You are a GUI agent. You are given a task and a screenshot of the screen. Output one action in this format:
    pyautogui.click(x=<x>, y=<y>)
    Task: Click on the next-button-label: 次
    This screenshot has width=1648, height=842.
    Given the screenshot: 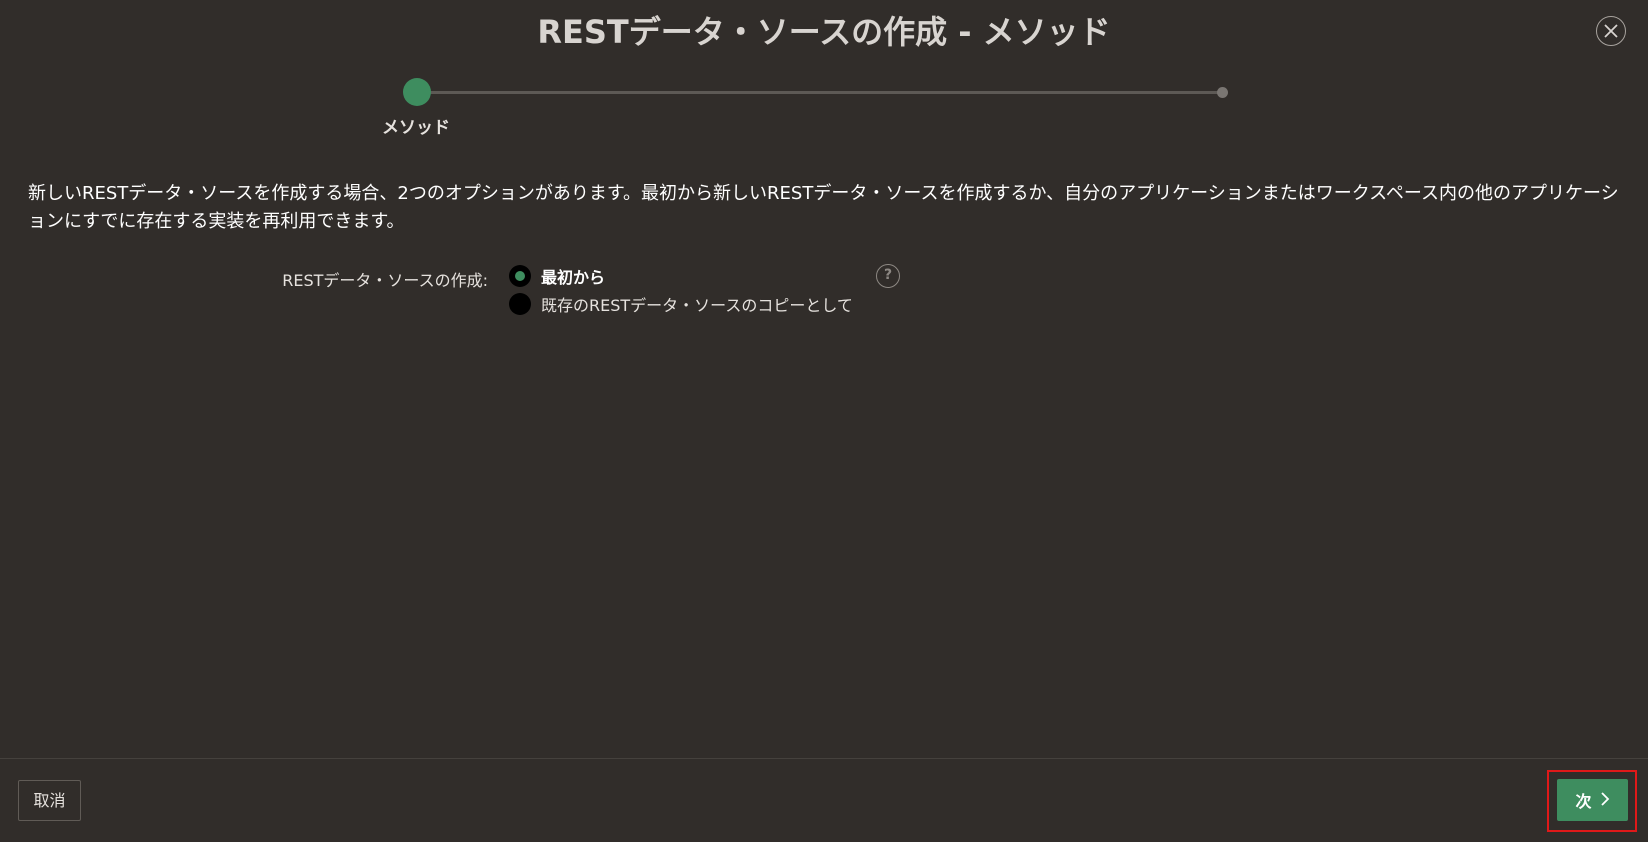 What is the action you would take?
    pyautogui.click(x=1583, y=801)
    